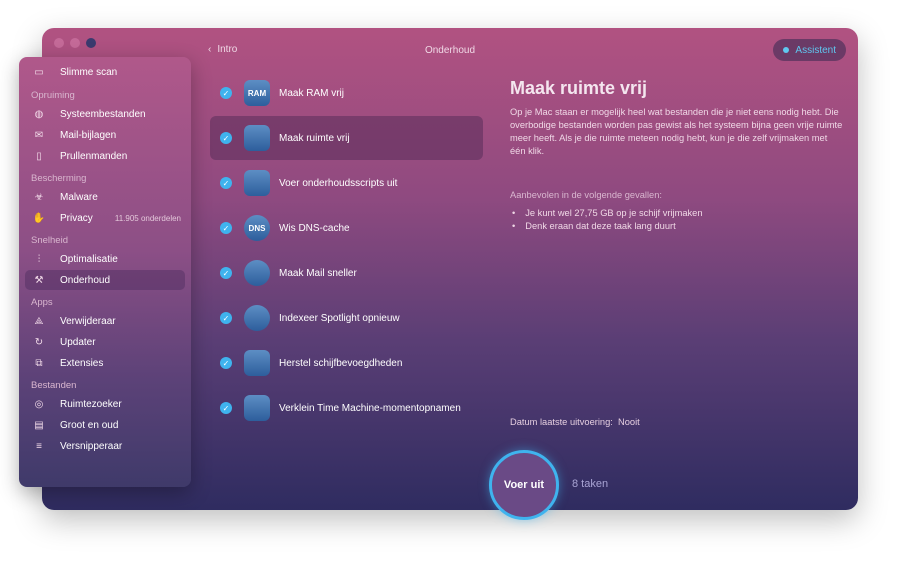 The height and width of the screenshot is (566, 900). I want to click on sidebar-item: ☣ Malware, so click(105, 197).